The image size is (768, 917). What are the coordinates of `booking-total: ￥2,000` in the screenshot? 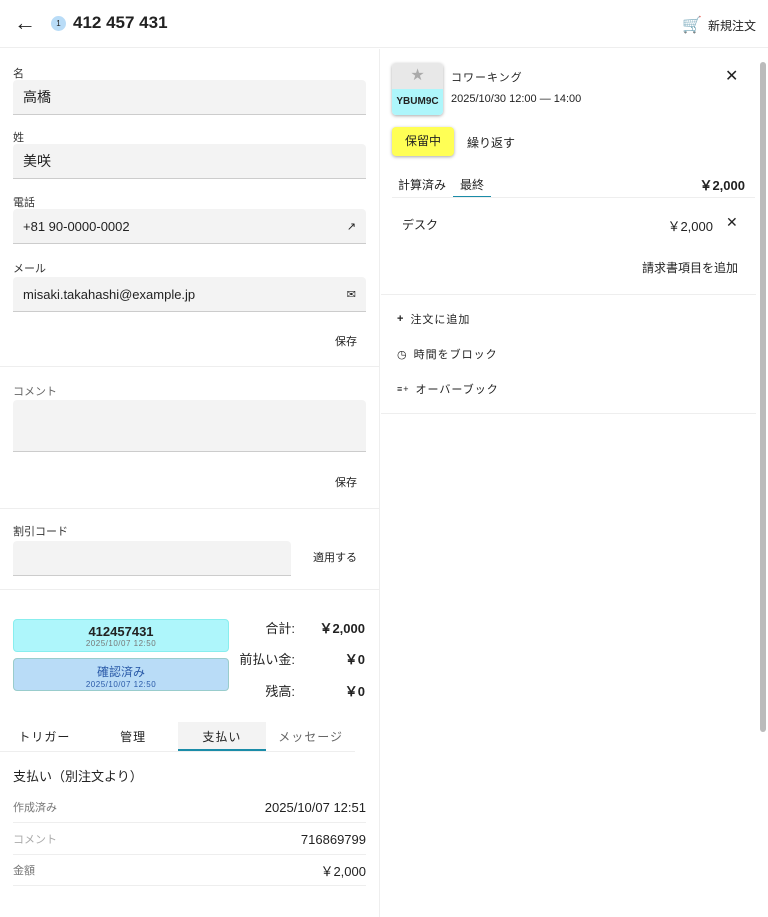 It's located at (722, 185).